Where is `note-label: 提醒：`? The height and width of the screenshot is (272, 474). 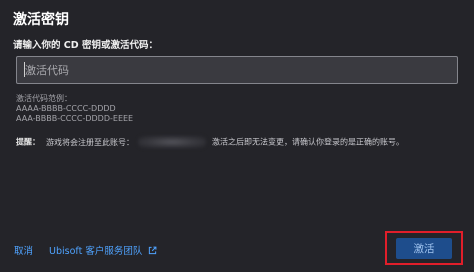
note-label: 提醒： is located at coordinates (28, 142).